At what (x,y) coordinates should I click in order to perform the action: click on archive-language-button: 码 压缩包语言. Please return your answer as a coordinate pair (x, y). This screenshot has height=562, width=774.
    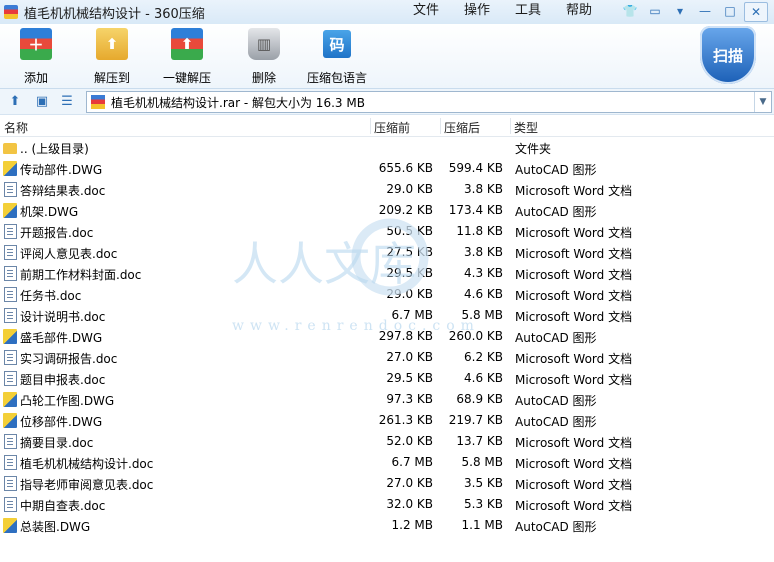
    Looking at the image, I should click on (337, 57).